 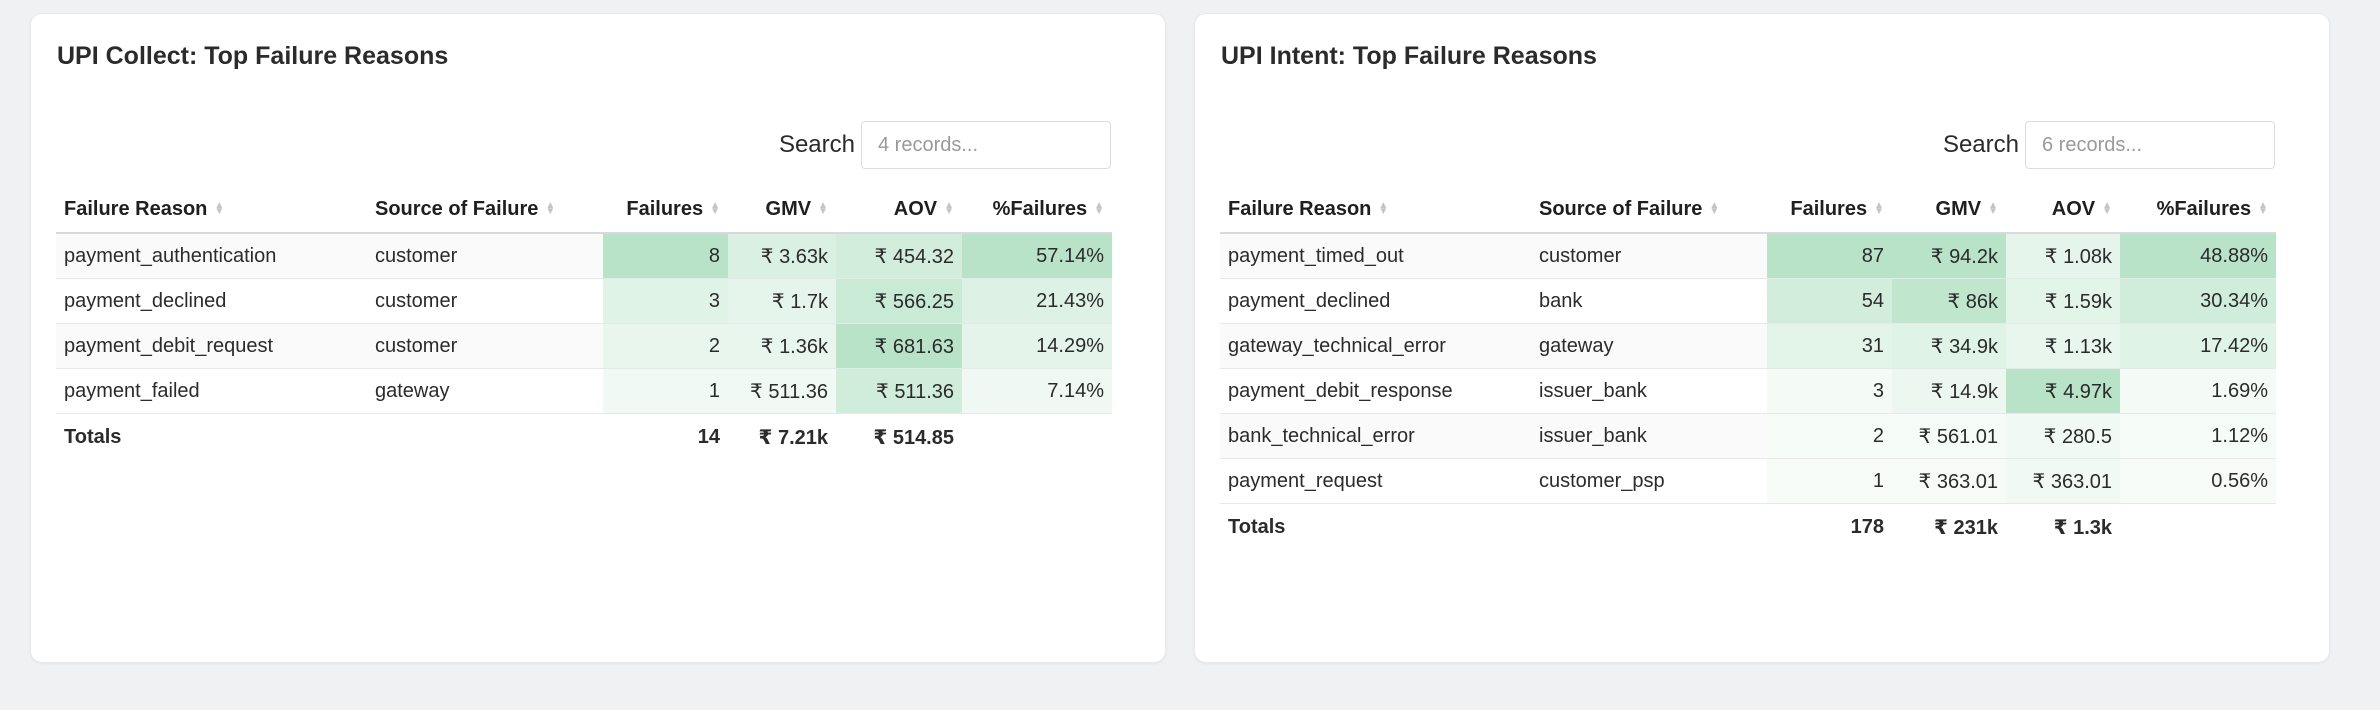 I want to click on cell-aov: ₹ 511.36, so click(x=899, y=391).